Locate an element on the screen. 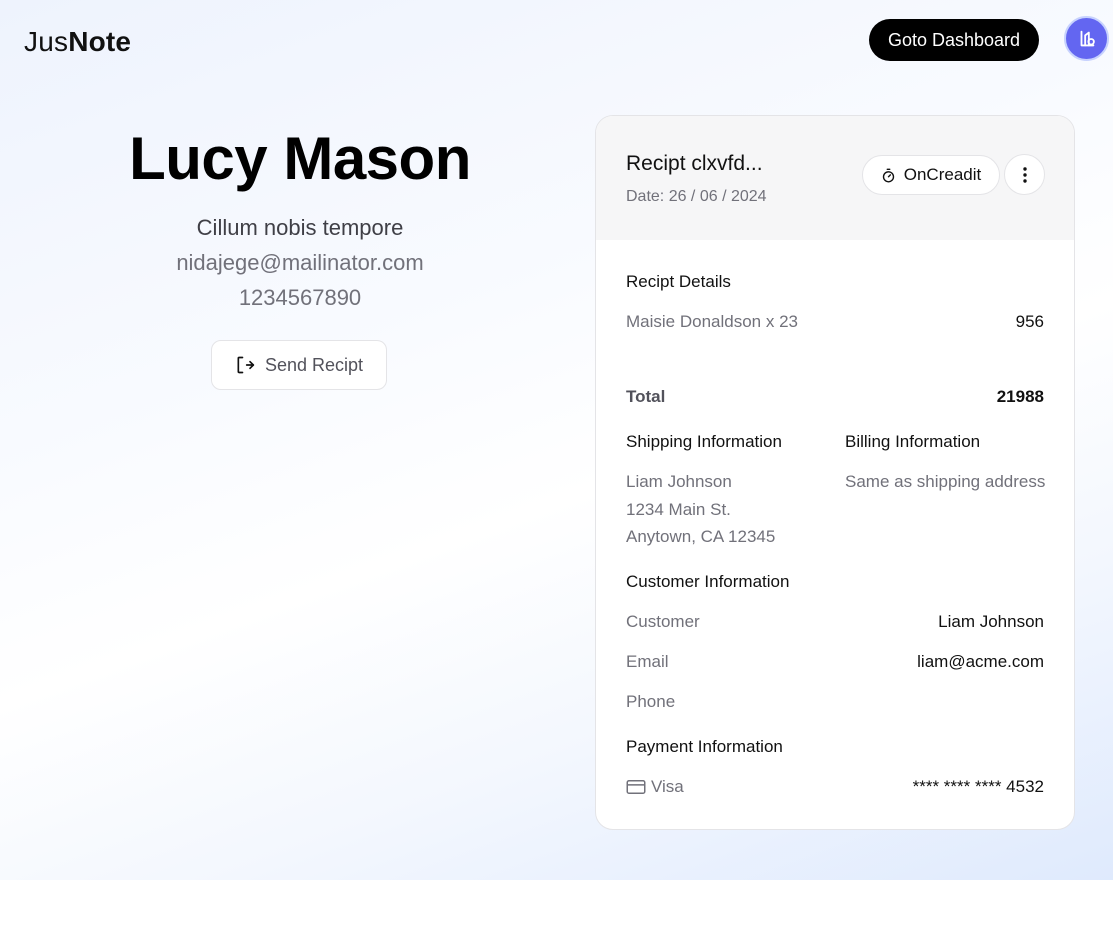  profile-name: Lucy Mason is located at coordinates (300, 158).